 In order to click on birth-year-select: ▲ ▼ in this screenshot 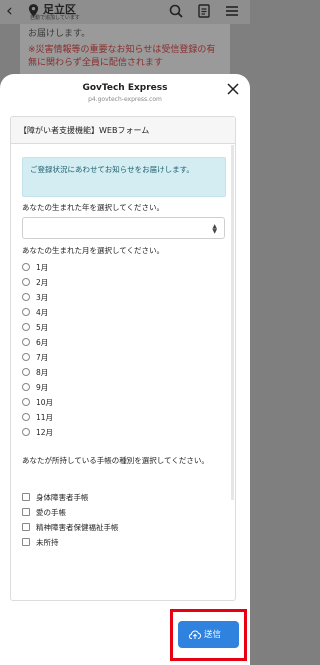, I will do `click(123, 228)`.